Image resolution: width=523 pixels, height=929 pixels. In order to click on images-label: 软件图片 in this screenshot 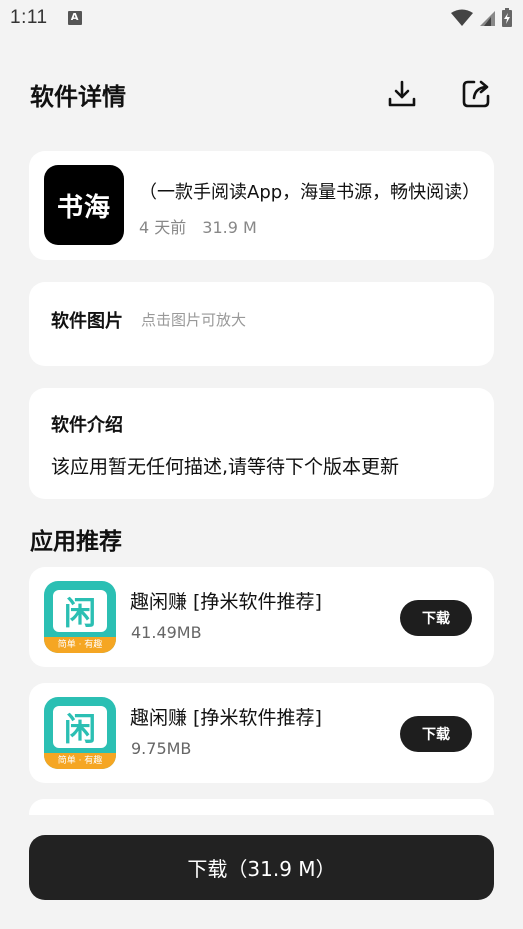, I will do `click(87, 321)`.